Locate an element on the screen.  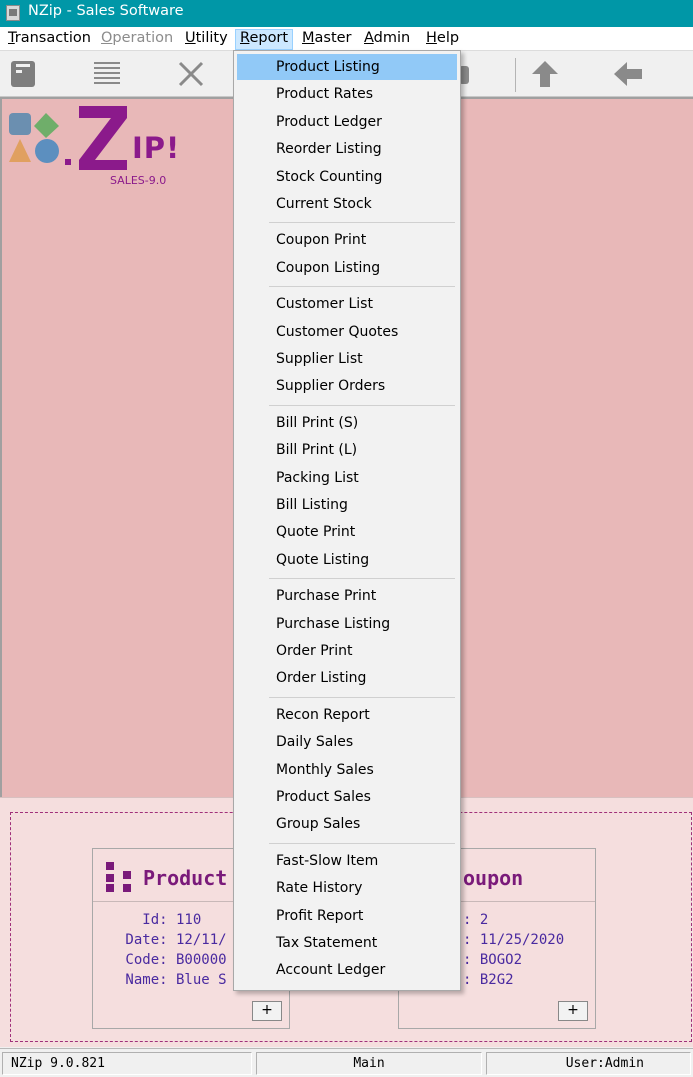
menu-item-product-ledger: Product Ledger is located at coordinates (347, 122).